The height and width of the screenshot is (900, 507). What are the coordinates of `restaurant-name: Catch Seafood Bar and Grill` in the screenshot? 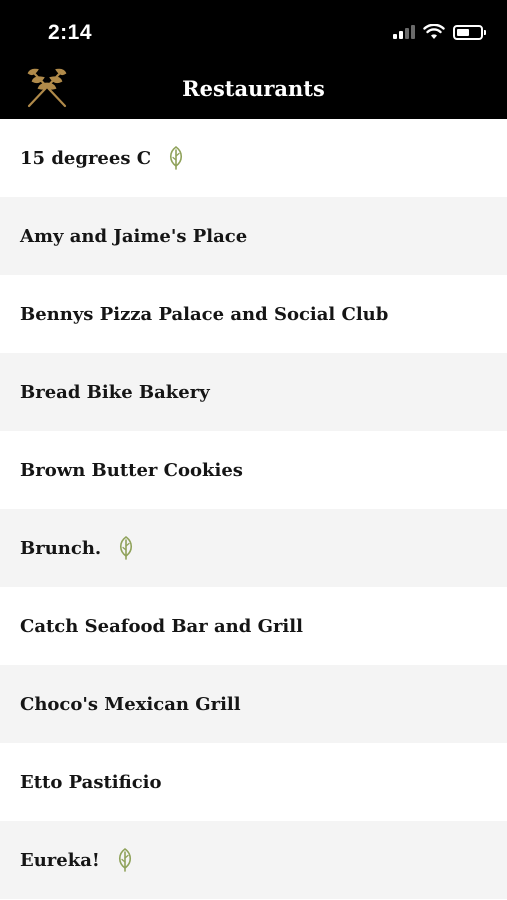 It's located at (161, 626).